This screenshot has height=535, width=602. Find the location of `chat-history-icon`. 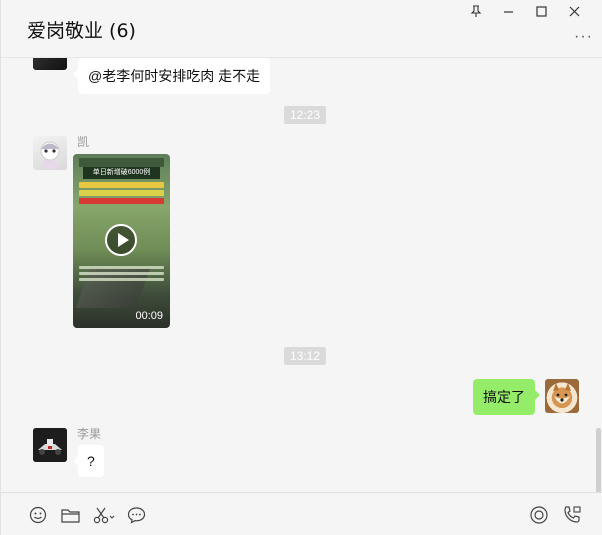

chat-history-icon is located at coordinates (136, 515).